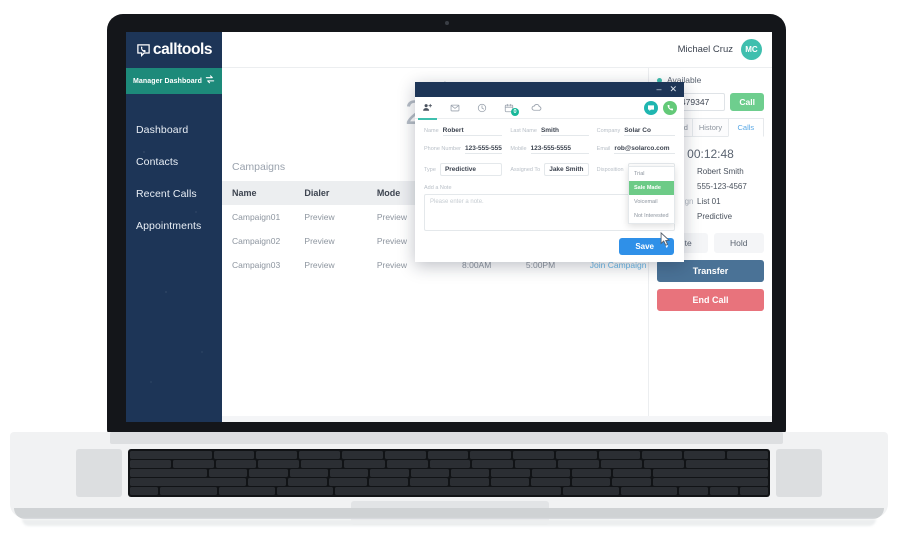 This screenshot has width=898, height=546. Describe the element at coordinates (710, 300) in the screenshot. I see `end-call-button: End Call` at that location.